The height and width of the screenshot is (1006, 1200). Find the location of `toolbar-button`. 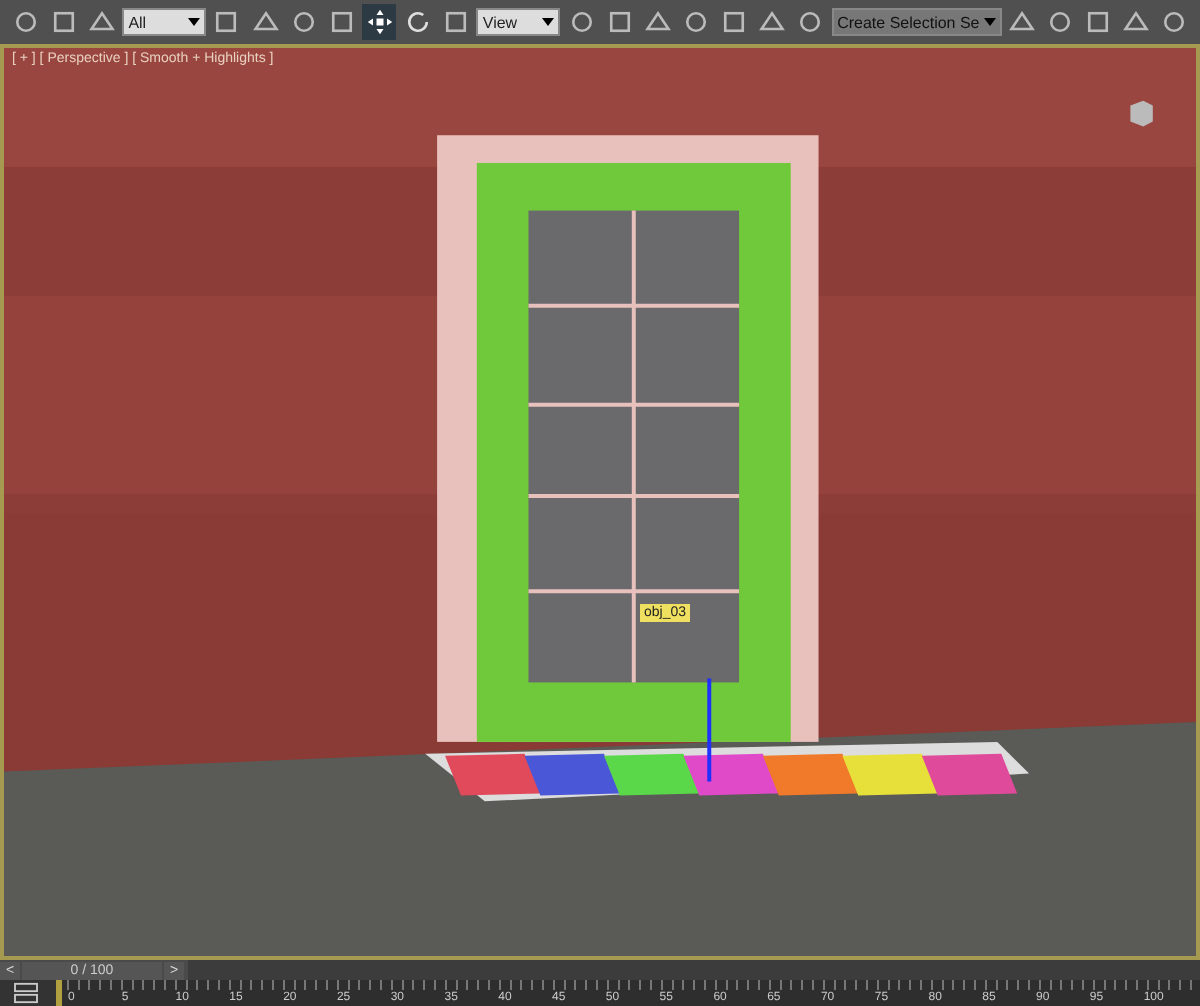

toolbar-button is located at coordinates (379, 22).